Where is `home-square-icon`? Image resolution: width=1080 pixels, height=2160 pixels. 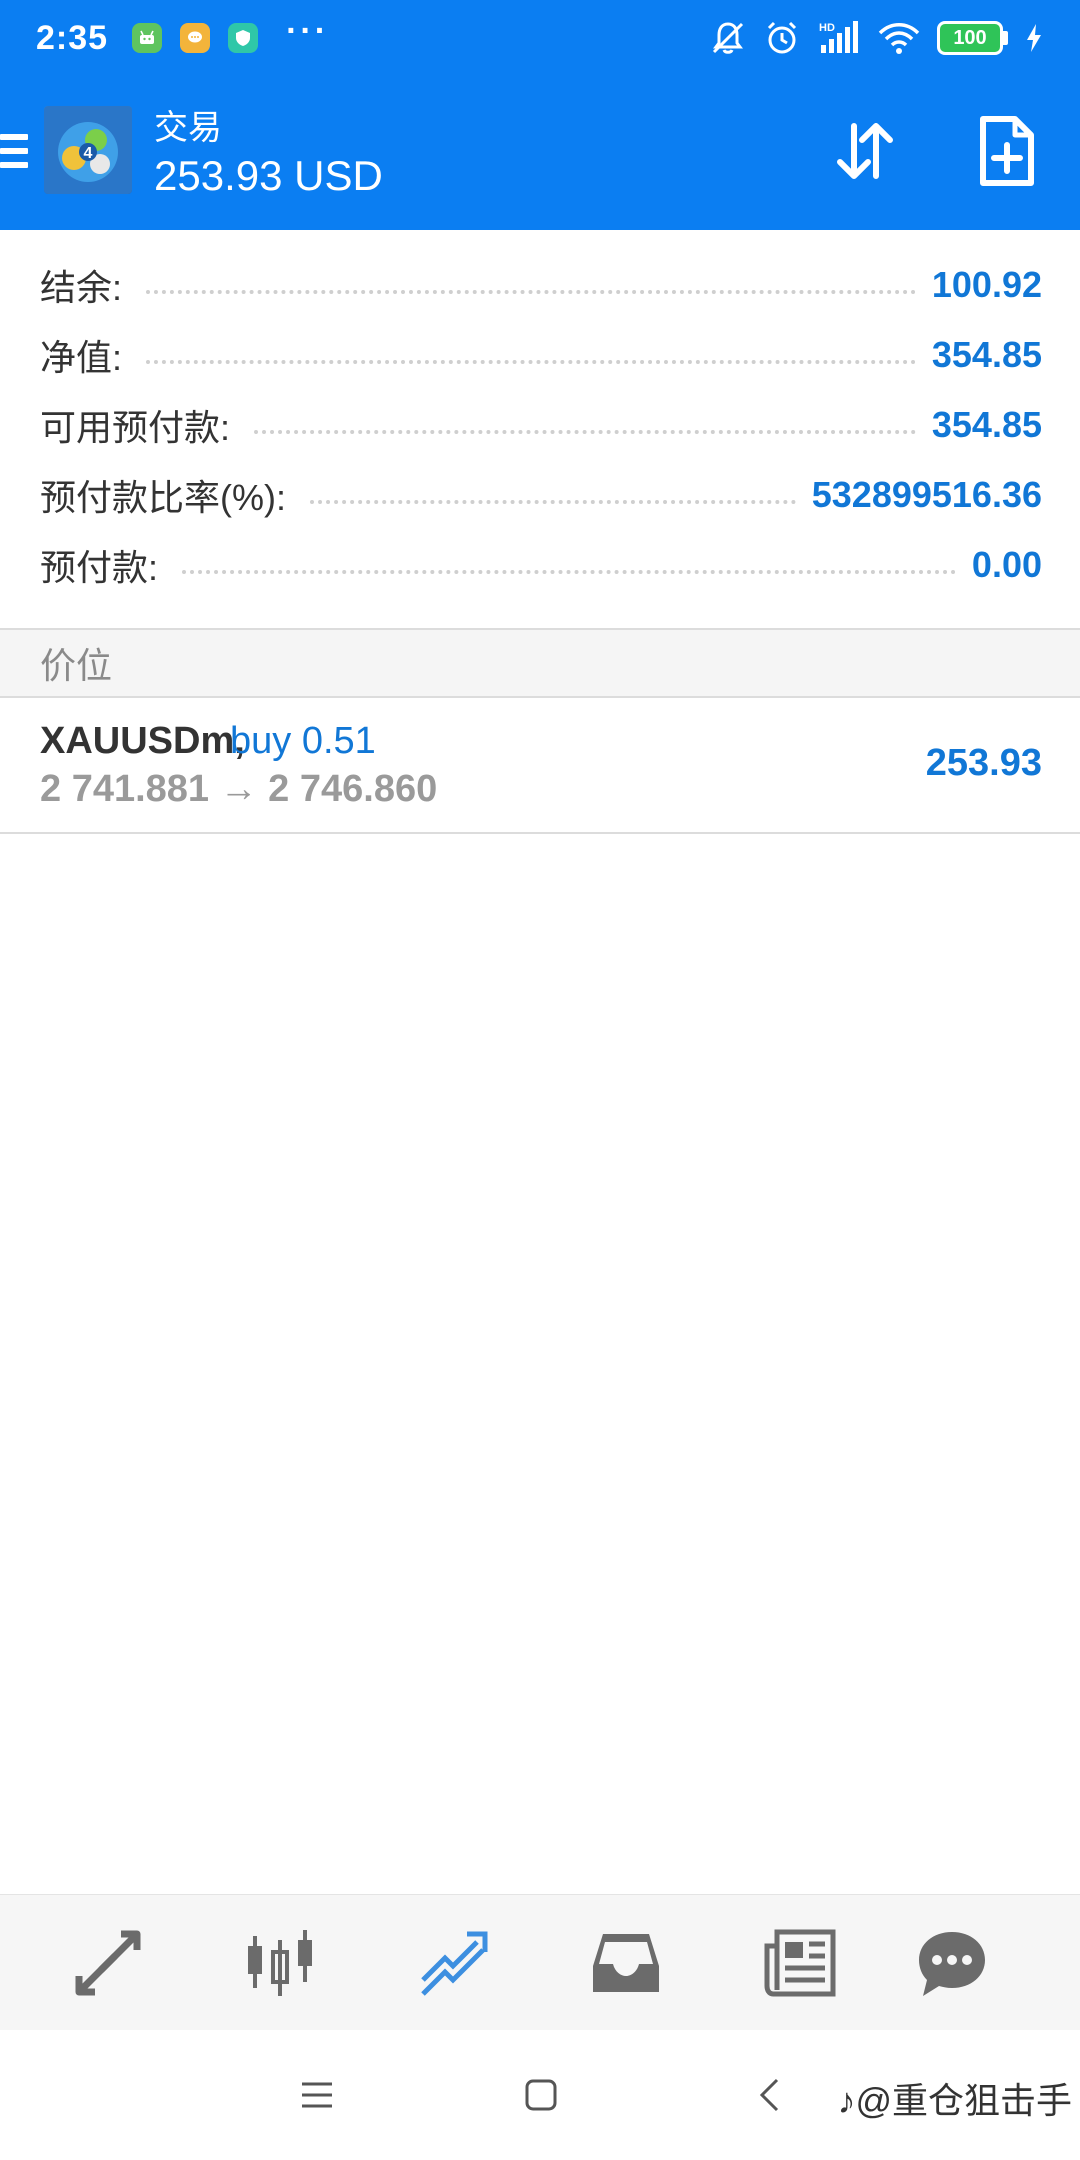 home-square-icon is located at coordinates (541, 2095).